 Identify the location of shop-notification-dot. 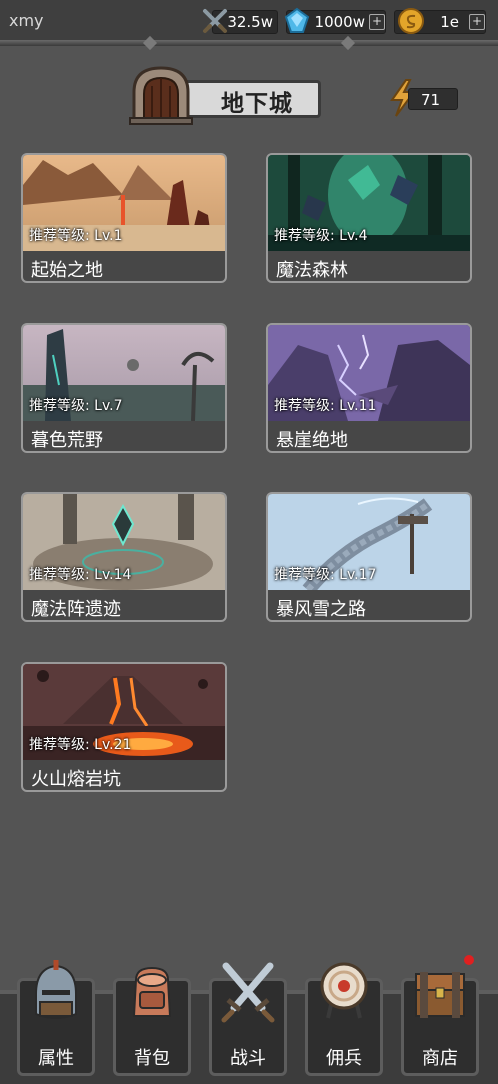
(469, 960).